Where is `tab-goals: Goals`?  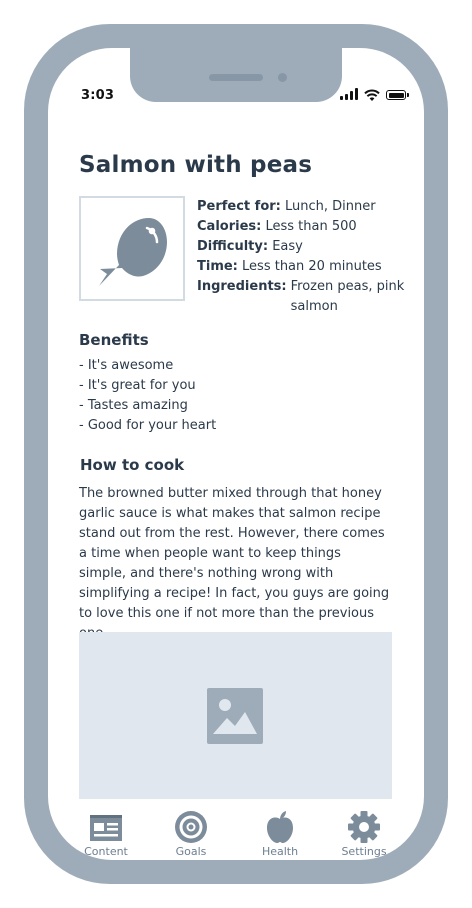
tab-goals: Goals is located at coordinates (191, 834).